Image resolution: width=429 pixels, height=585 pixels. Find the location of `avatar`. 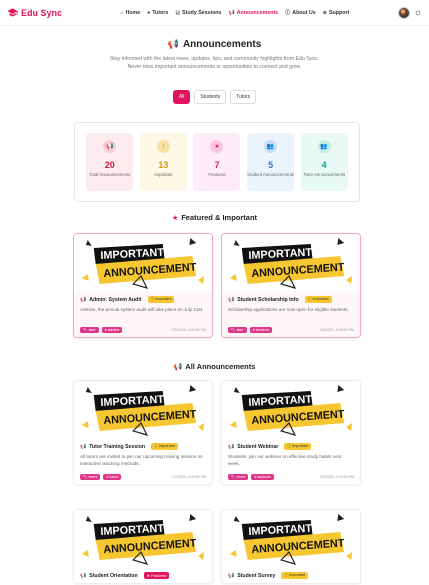

avatar is located at coordinates (403, 12).